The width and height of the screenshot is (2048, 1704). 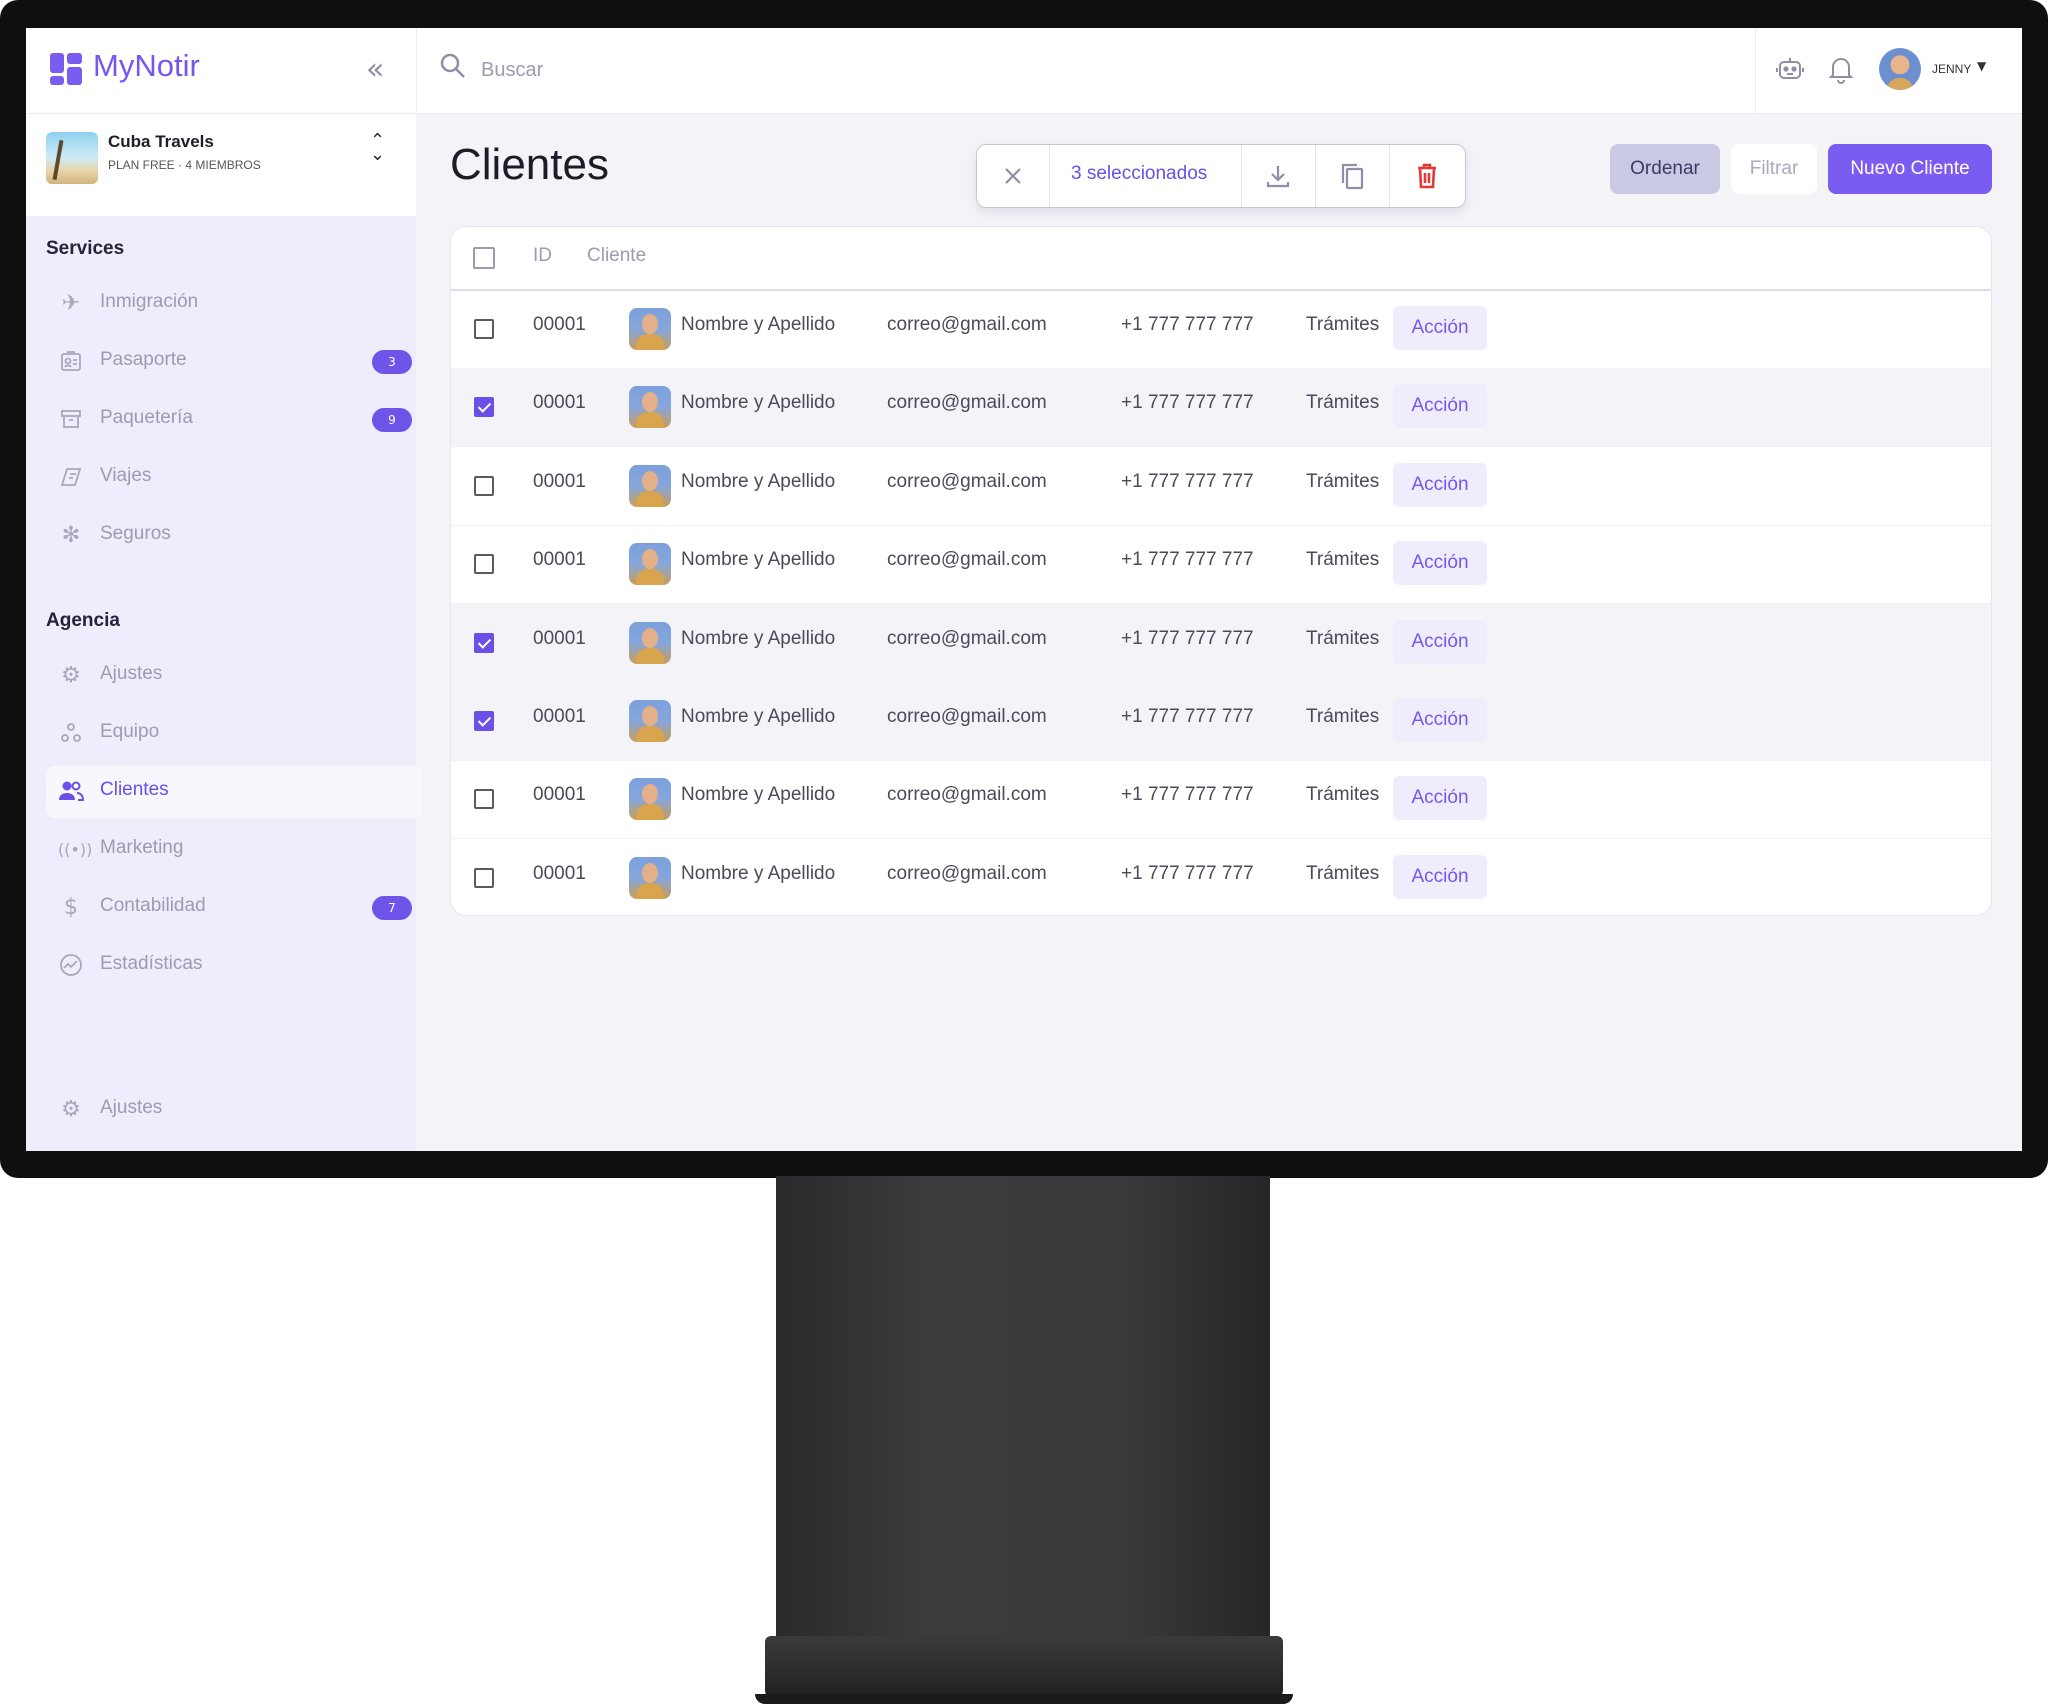 I want to click on search-input, so click(x=781, y=70).